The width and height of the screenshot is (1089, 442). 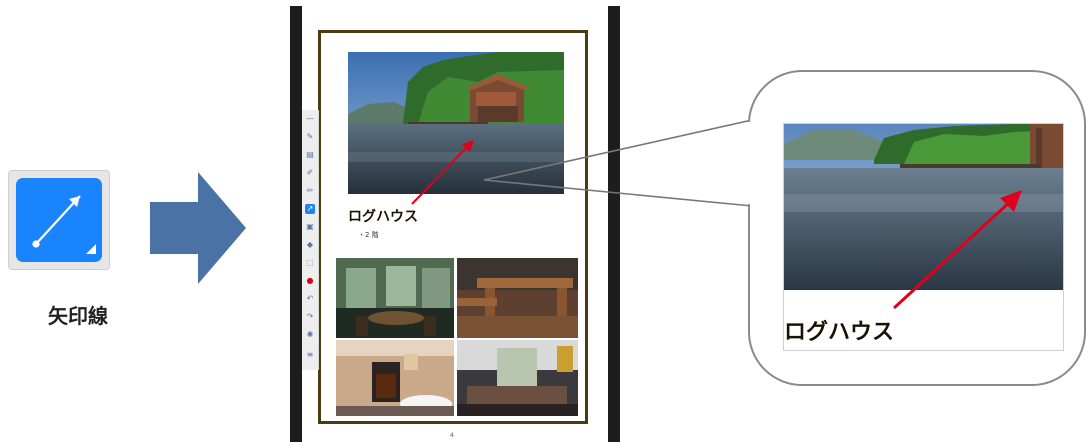 What do you see at coordinates (517, 378) in the screenshot?
I see `living-room-photo` at bounding box center [517, 378].